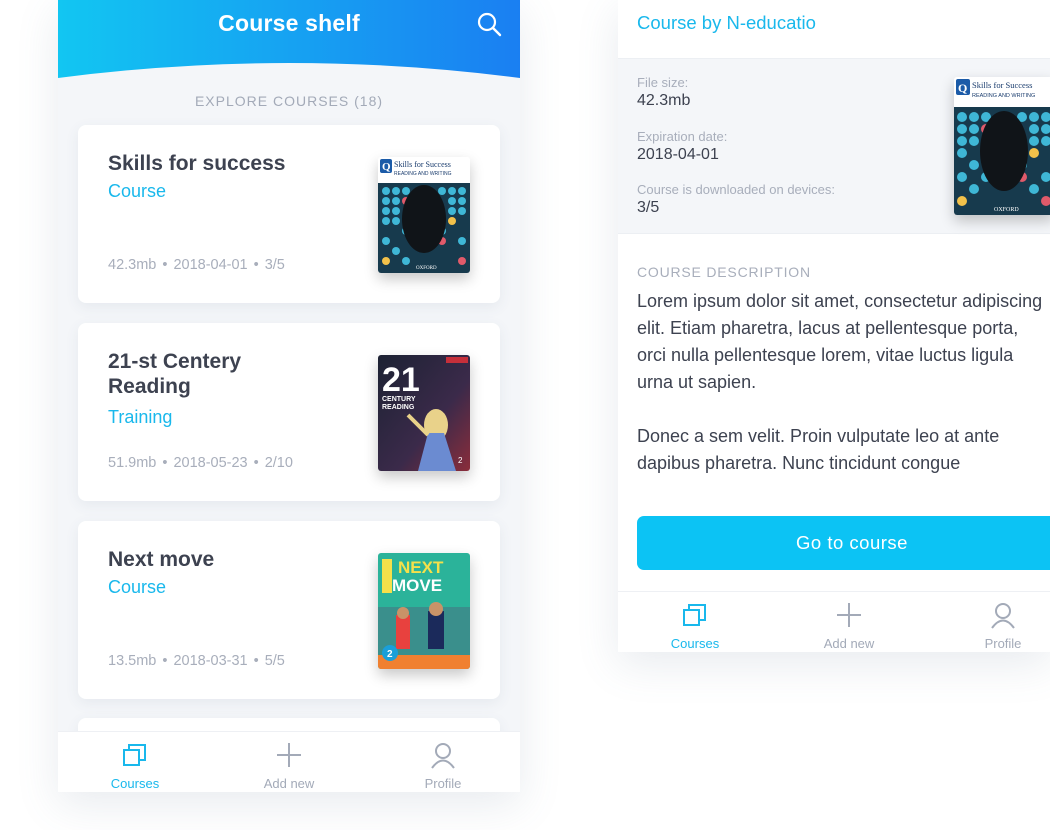 The image size is (1050, 830). What do you see at coordinates (289, 23) in the screenshot?
I see `page-title: Course shelf` at bounding box center [289, 23].